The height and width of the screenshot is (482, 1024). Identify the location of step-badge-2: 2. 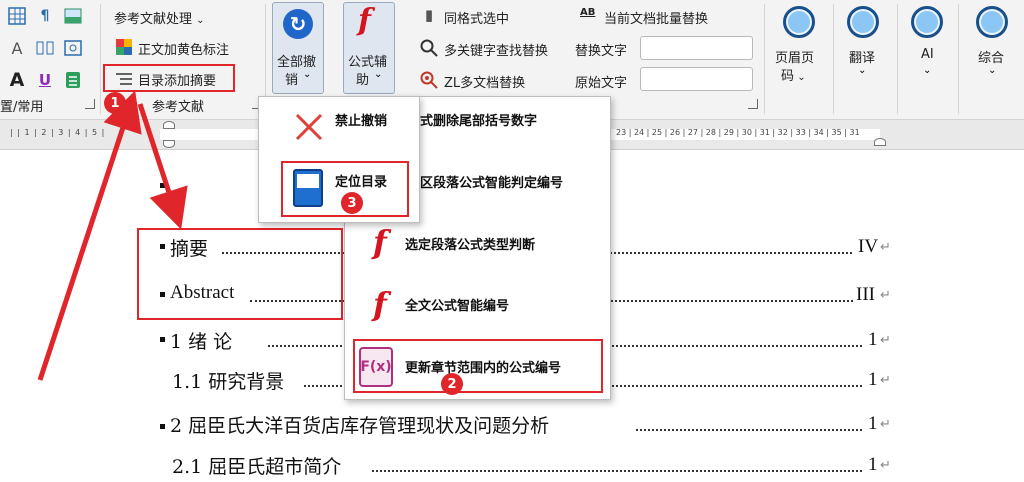
(452, 384).